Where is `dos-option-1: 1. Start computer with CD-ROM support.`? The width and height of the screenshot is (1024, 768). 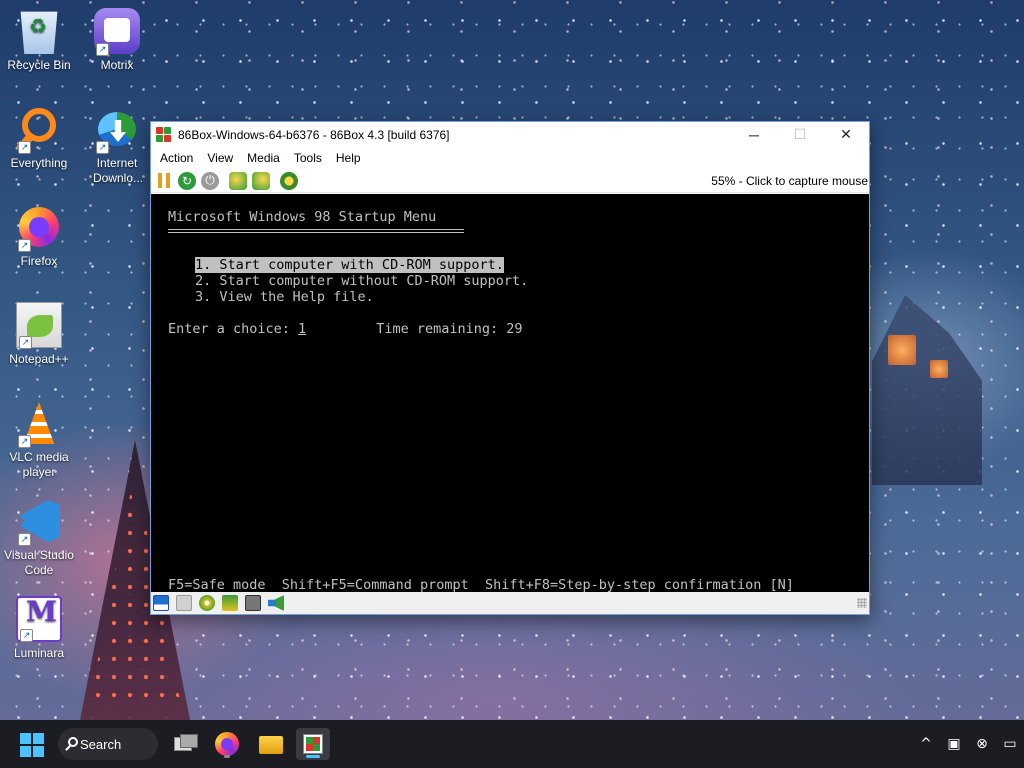 dos-option-1: 1. Start computer with CD-ROM support. is located at coordinates (349, 265).